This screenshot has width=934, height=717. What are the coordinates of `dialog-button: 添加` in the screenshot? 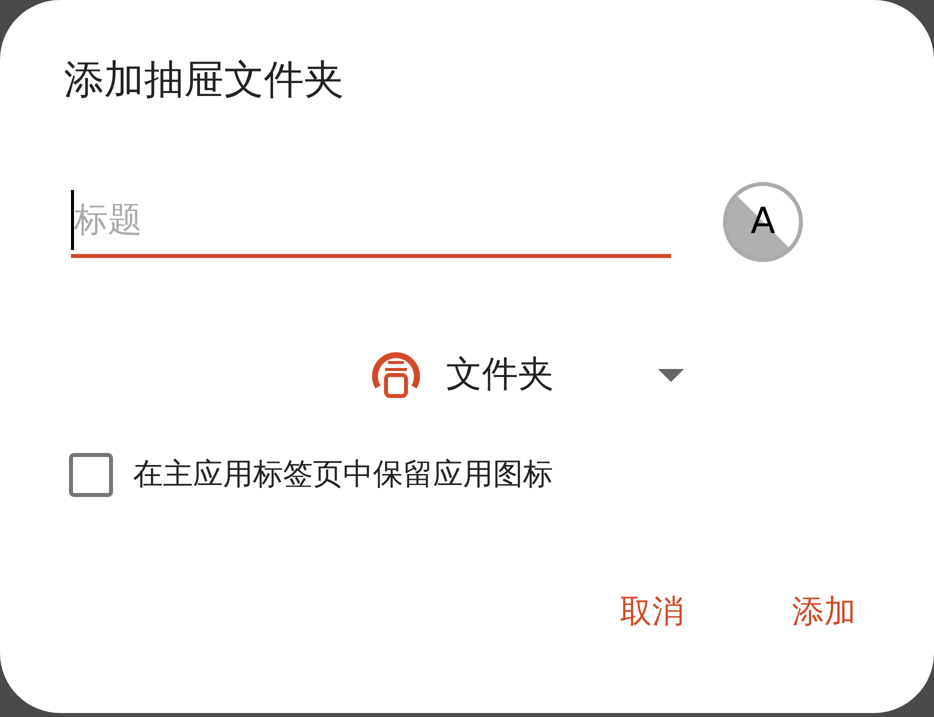 It's located at (824, 611).